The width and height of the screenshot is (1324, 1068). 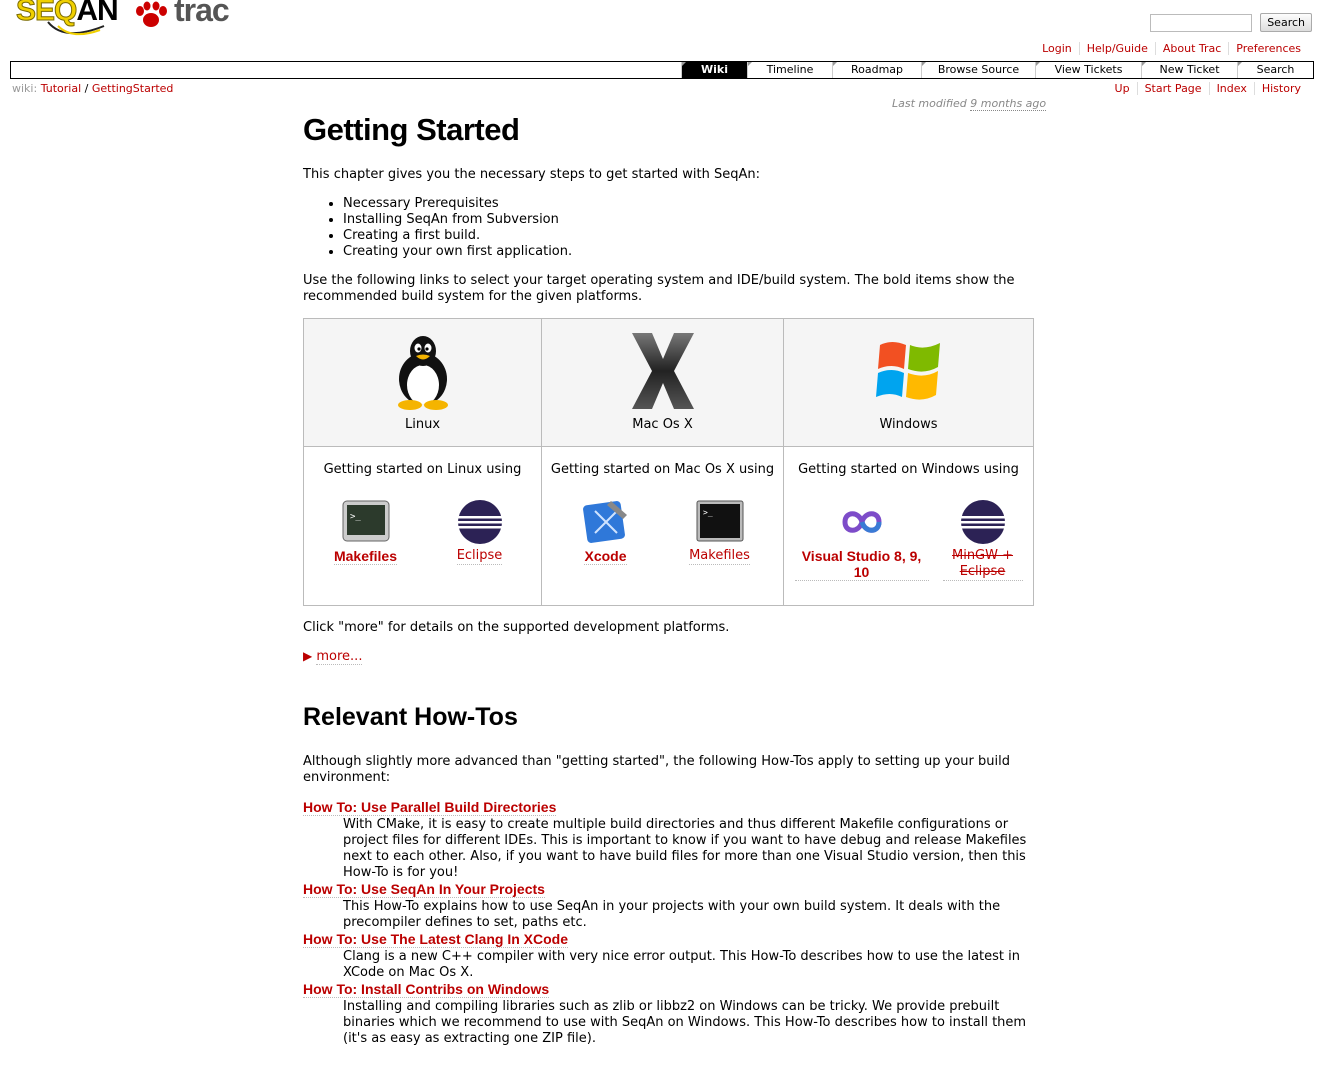 What do you see at coordinates (76, 28) in the screenshot?
I see `logo-swoosh-icon` at bounding box center [76, 28].